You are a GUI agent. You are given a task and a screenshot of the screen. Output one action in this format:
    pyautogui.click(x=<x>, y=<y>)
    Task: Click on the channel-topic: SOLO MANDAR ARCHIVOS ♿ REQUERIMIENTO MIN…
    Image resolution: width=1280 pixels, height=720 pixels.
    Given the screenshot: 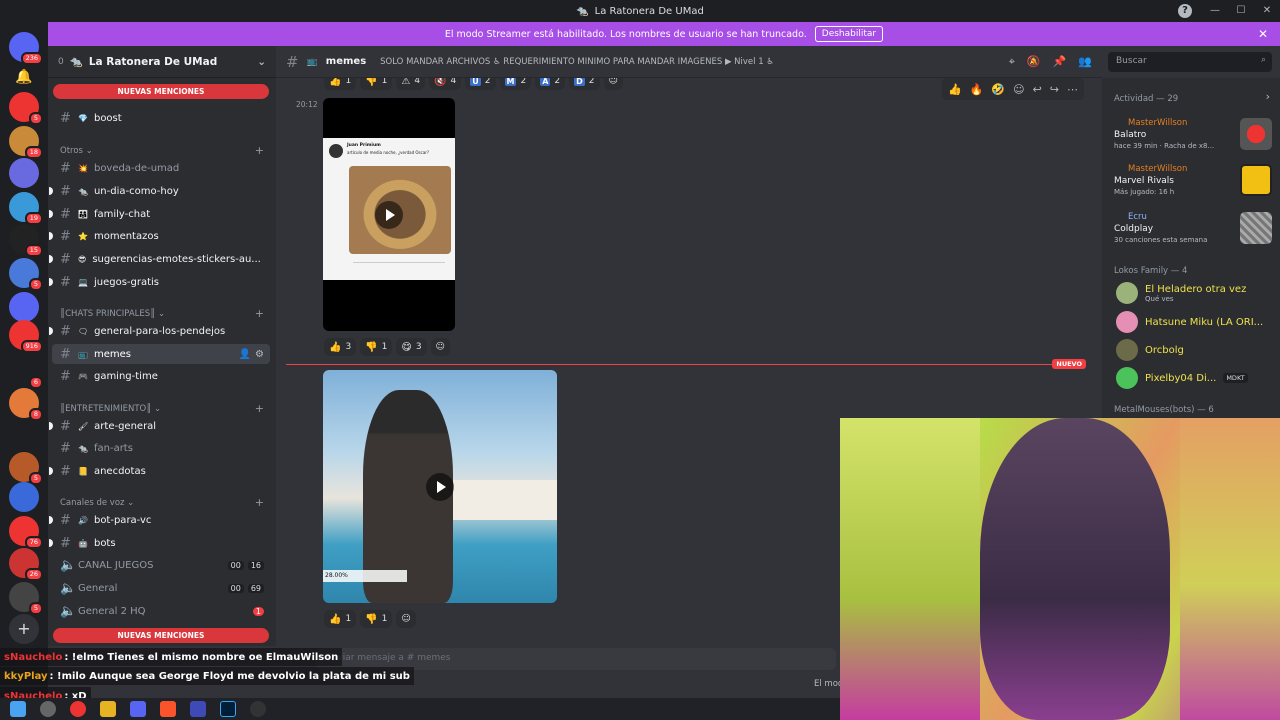 What is the action you would take?
    pyautogui.click(x=577, y=62)
    